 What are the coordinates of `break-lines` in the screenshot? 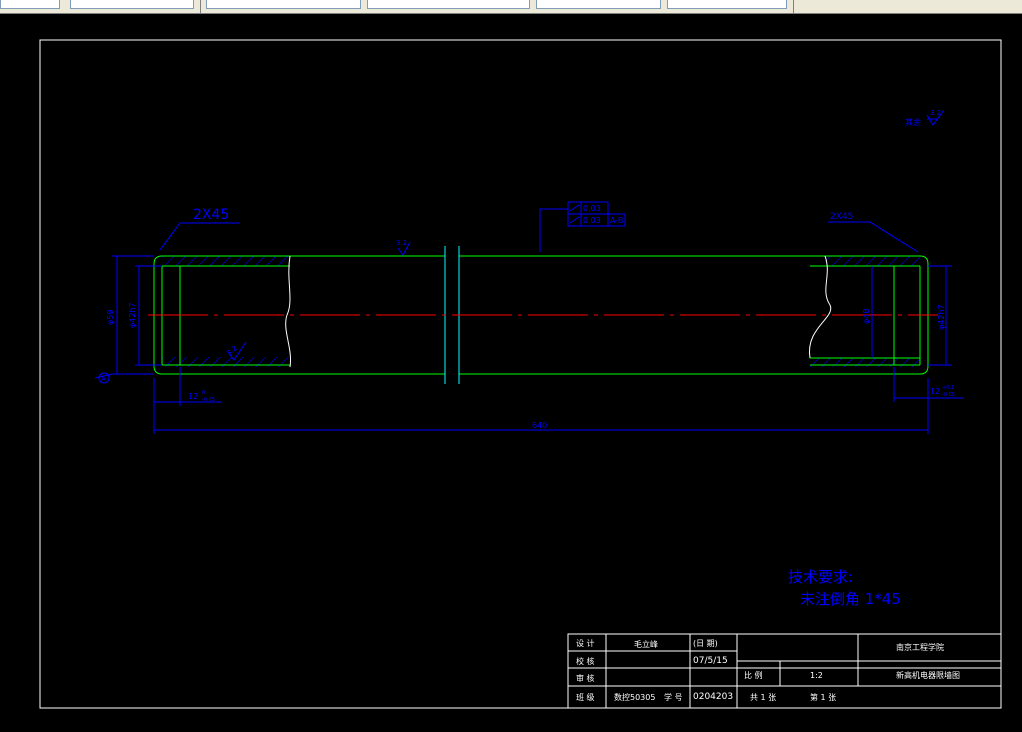 It's located at (558, 311).